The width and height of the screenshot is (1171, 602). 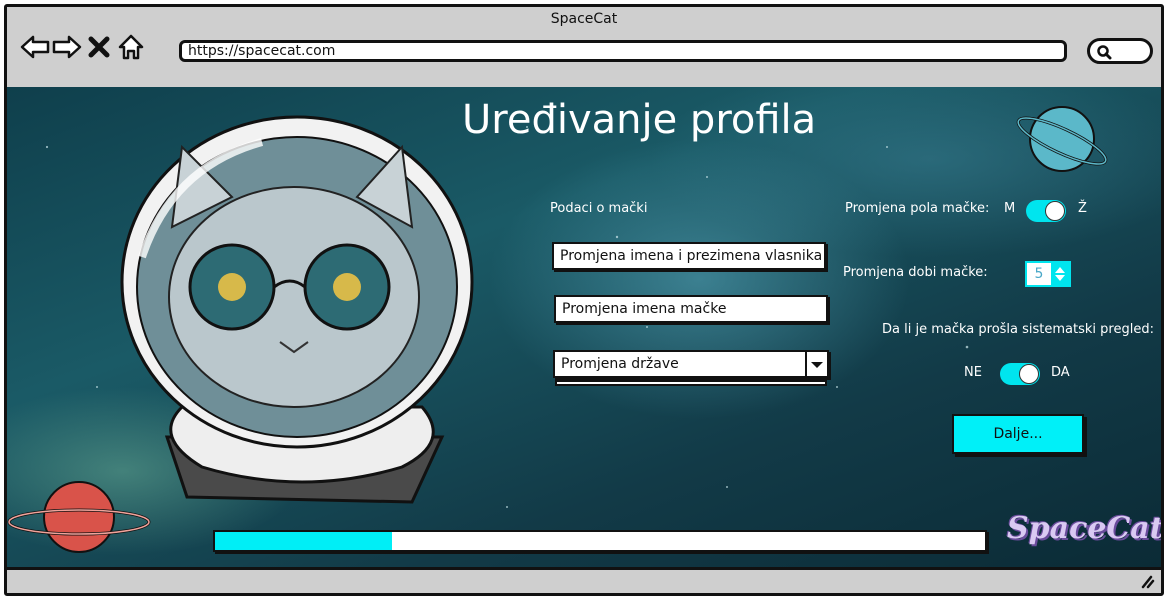 I want to click on stepper-arrows-icon, so click(x=1060, y=274).